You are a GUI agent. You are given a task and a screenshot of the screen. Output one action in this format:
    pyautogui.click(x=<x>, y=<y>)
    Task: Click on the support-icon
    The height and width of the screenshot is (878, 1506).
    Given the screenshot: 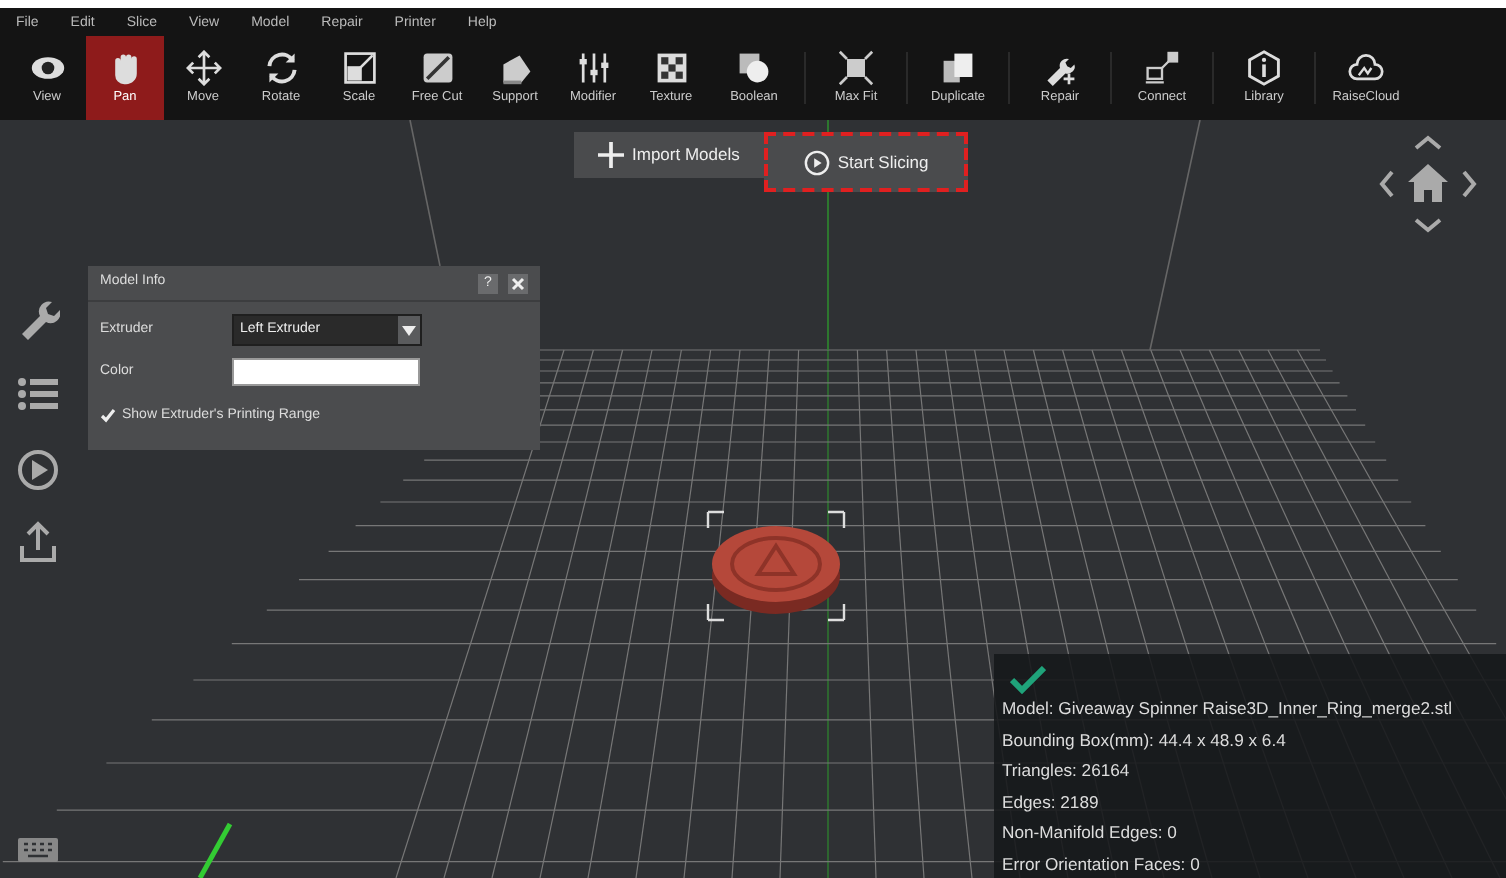 What is the action you would take?
    pyautogui.click(x=515, y=68)
    